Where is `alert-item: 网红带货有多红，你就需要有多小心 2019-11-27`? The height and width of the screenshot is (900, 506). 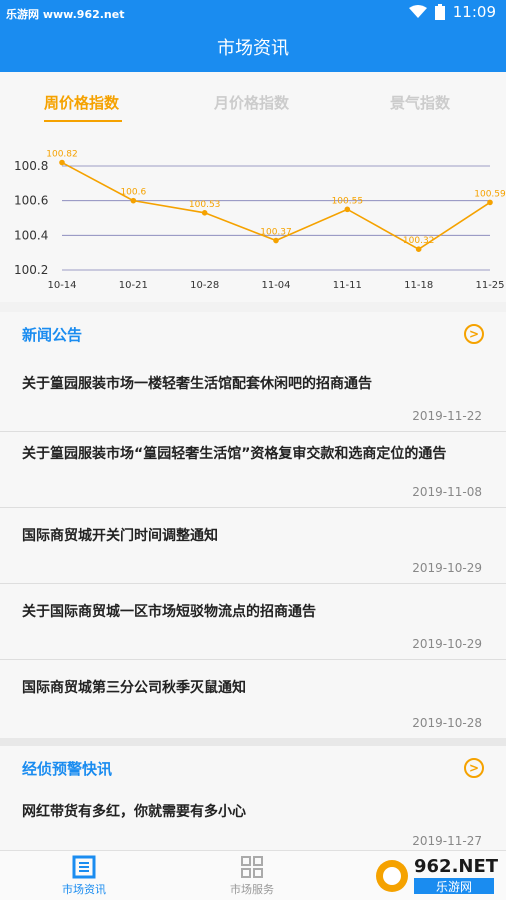
alert-item: 网红带货有多红，你就需要有多小心 2019-11-27 is located at coordinates (253, 820).